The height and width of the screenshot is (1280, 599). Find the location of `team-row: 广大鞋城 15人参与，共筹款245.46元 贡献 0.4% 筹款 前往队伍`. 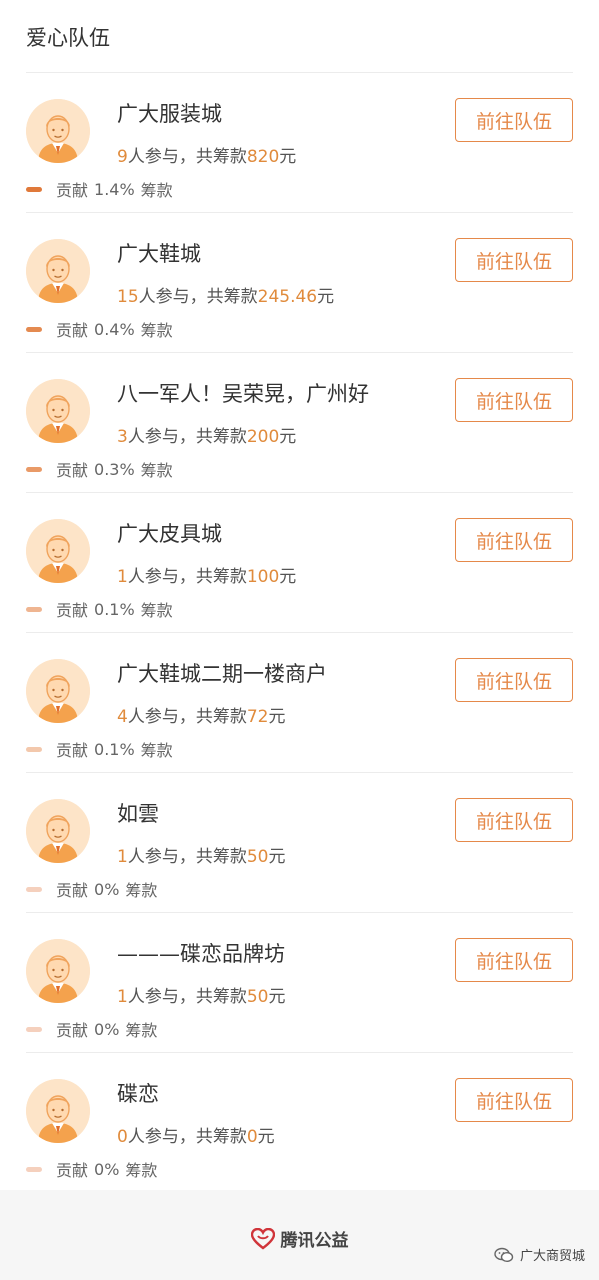

team-row: 广大鞋城 15人参与，共筹款245.46元 贡献 0.4% 筹款 前往队伍 is located at coordinates (299, 282).